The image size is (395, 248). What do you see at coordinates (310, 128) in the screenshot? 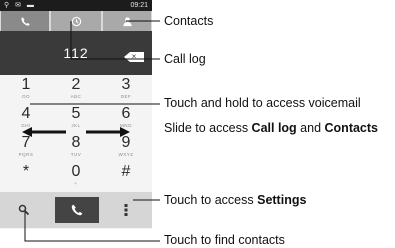
I see `slide-and: and` at bounding box center [310, 128].